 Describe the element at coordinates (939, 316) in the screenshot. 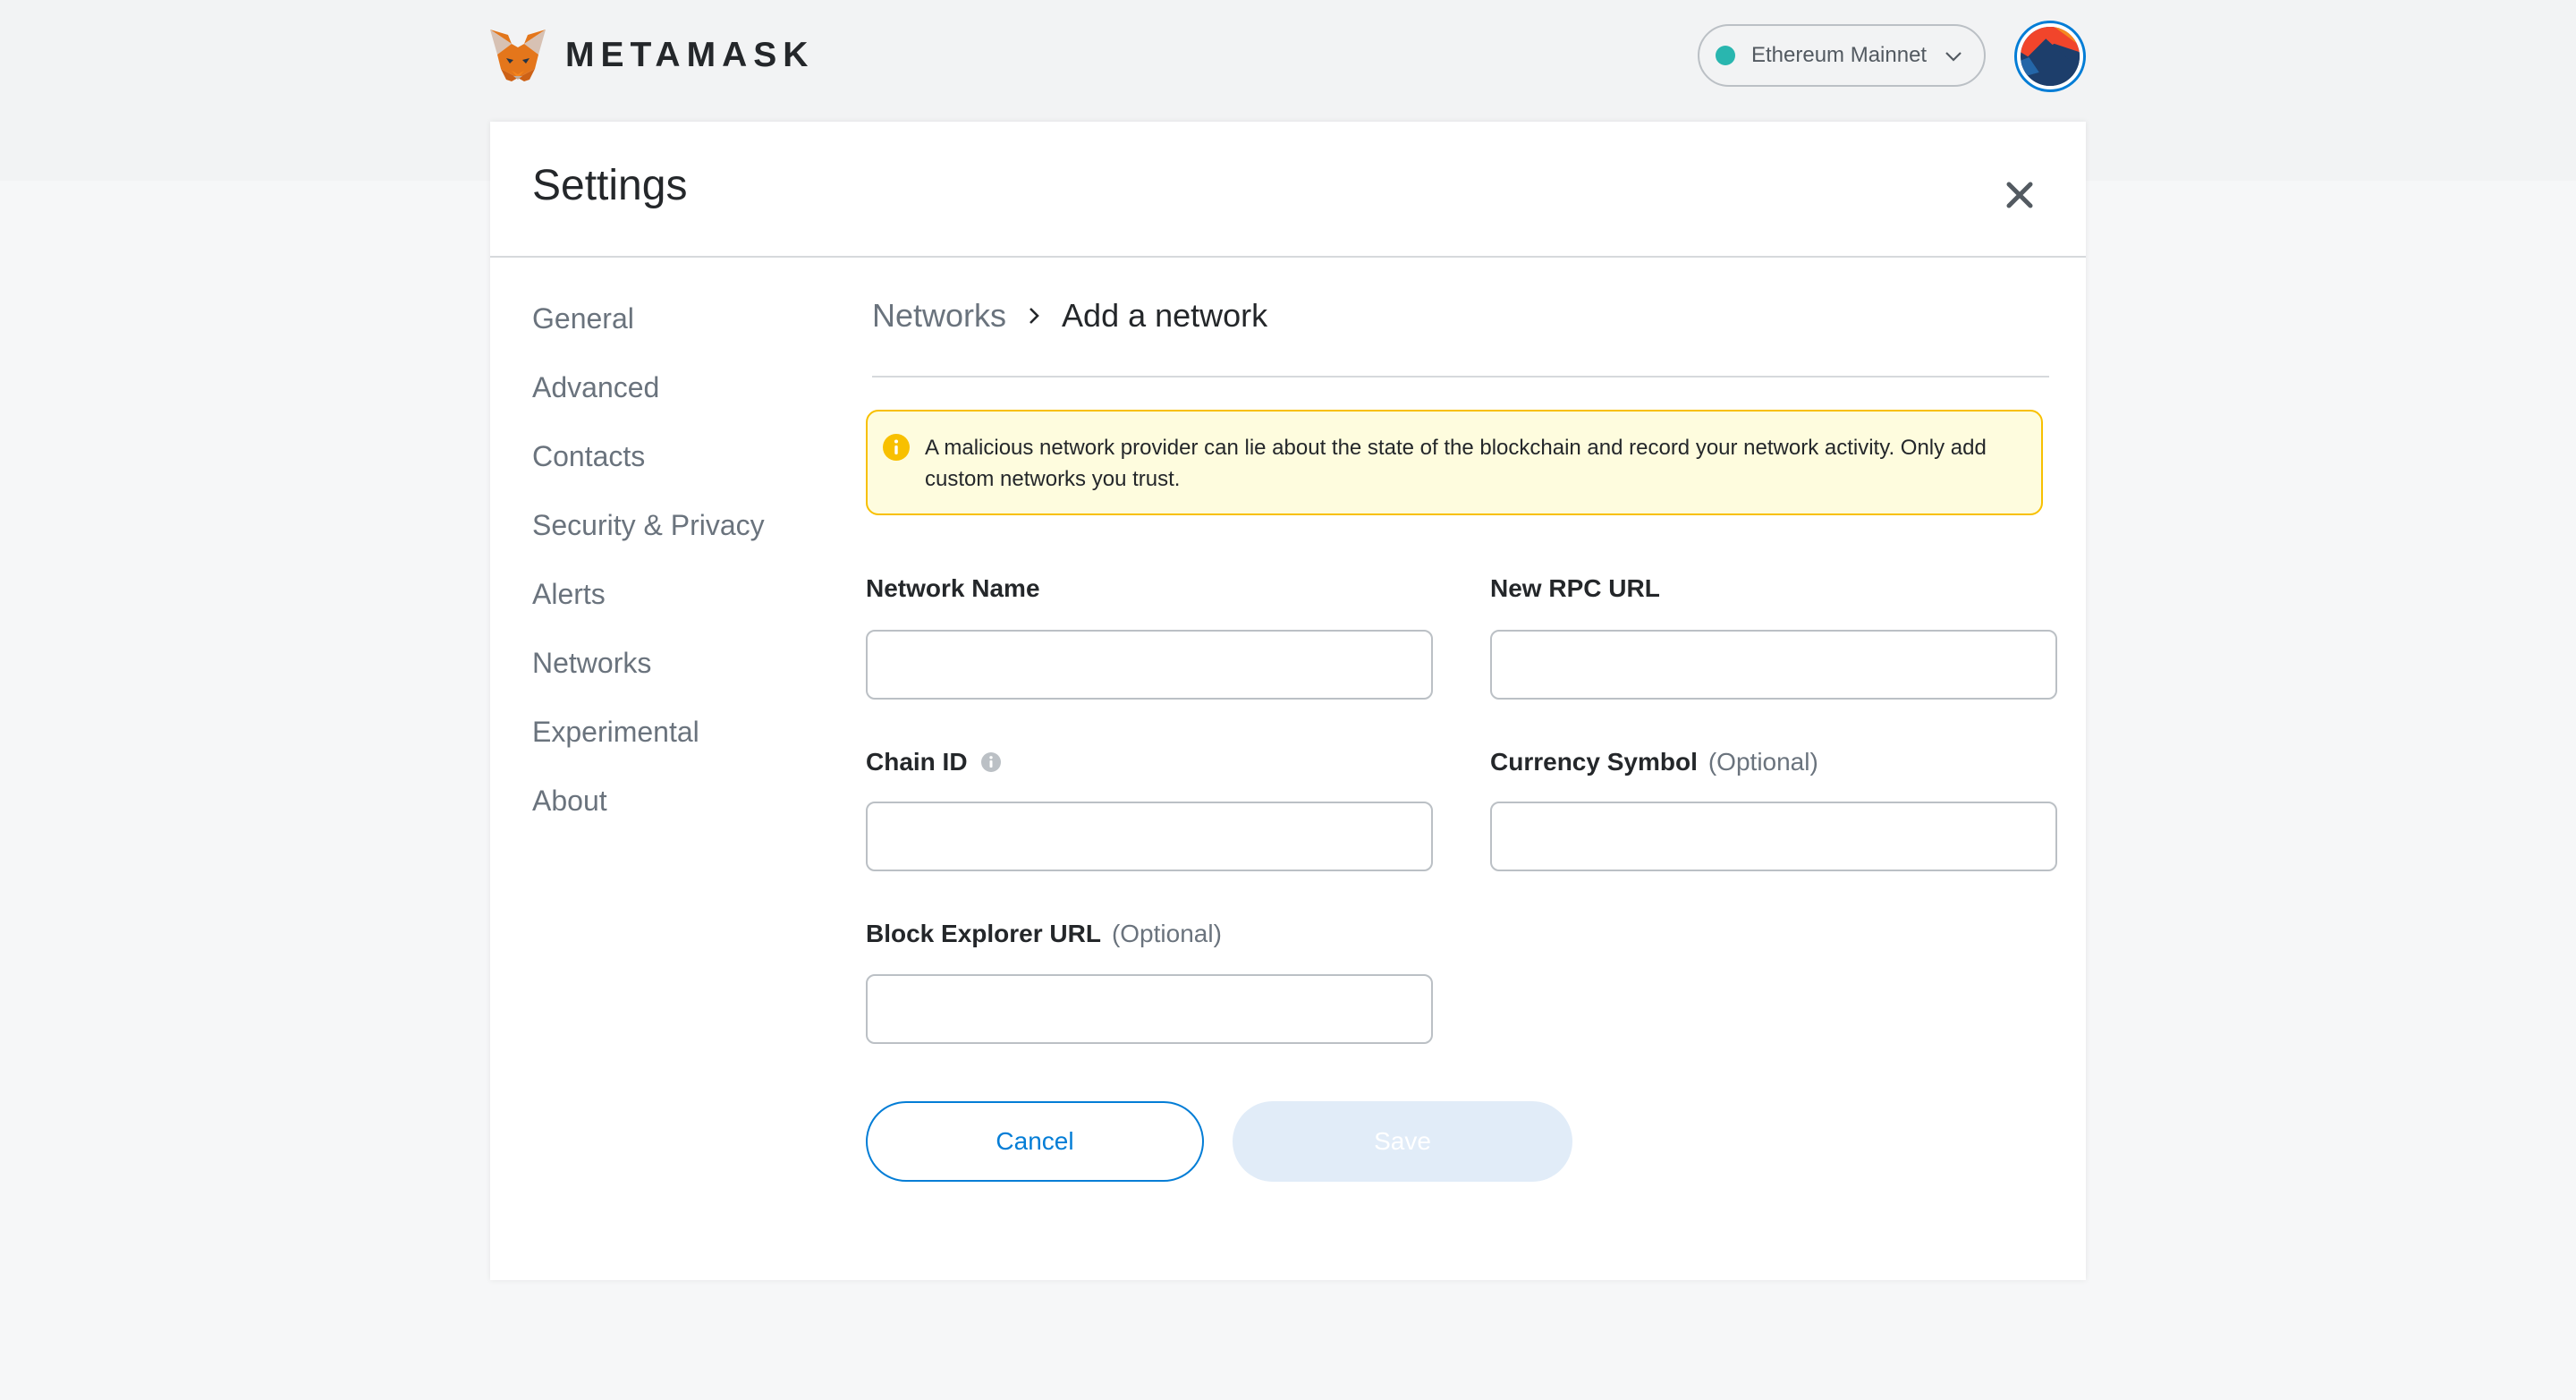

I see `breadcrumb-networks-link: Networks` at that location.